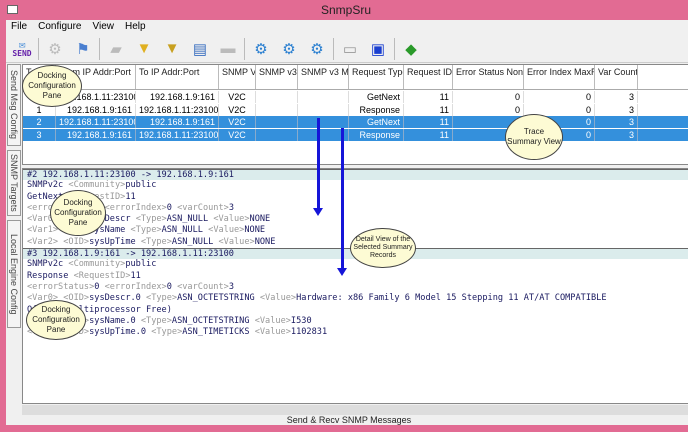  What do you see at coordinates (428, 77) in the screenshot?
I see `column-header: Request ID` at bounding box center [428, 77].